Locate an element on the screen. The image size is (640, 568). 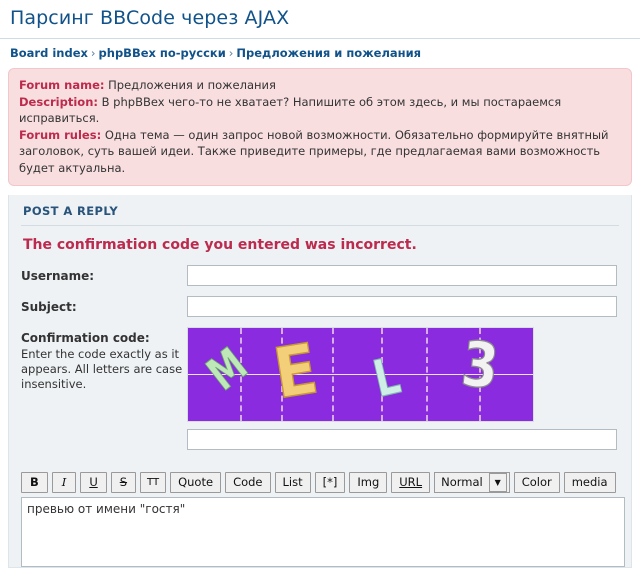
forum-name-value: Предложения и пожелания is located at coordinates (192, 85).